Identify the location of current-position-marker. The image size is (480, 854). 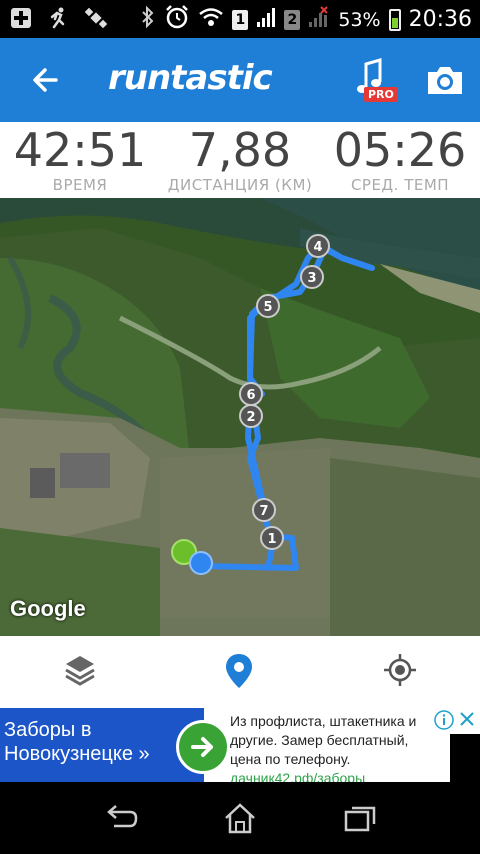
(201, 563).